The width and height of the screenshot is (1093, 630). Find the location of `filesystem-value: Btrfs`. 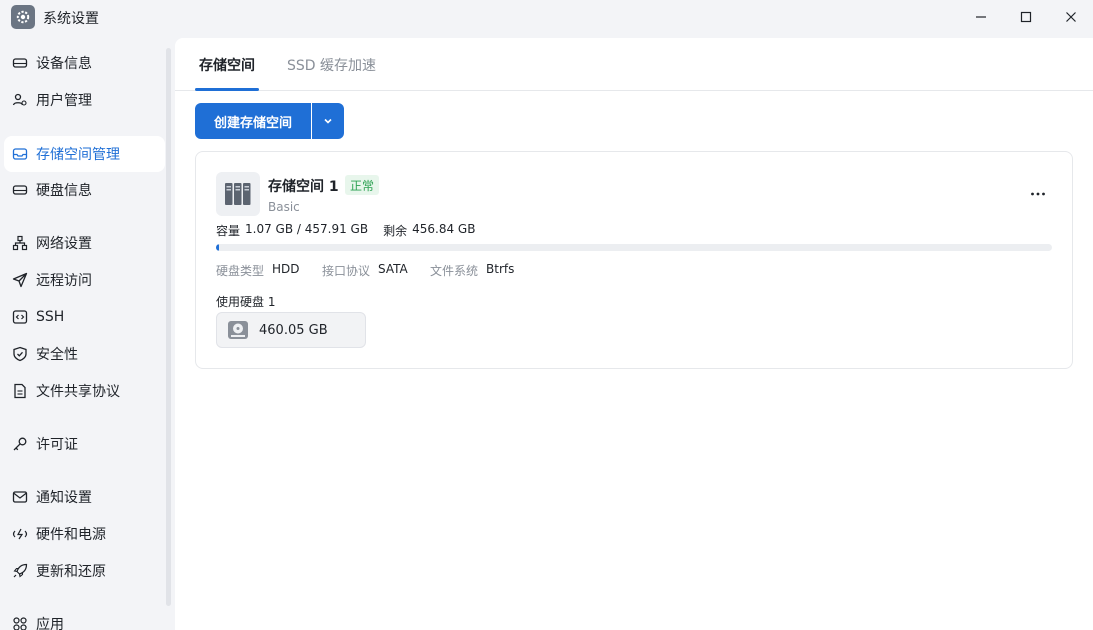

filesystem-value: Btrfs is located at coordinates (500, 269).